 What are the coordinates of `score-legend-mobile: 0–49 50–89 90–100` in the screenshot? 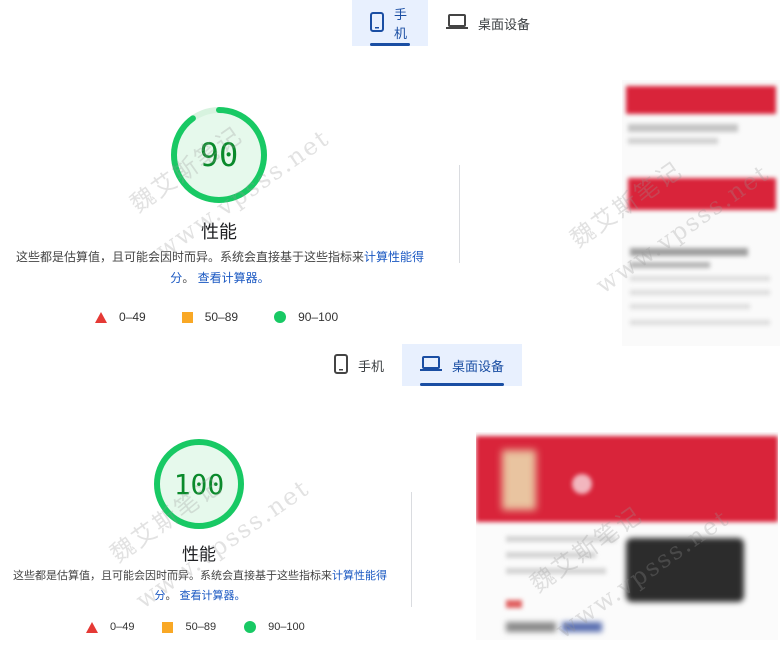 It's located at (234, 317).